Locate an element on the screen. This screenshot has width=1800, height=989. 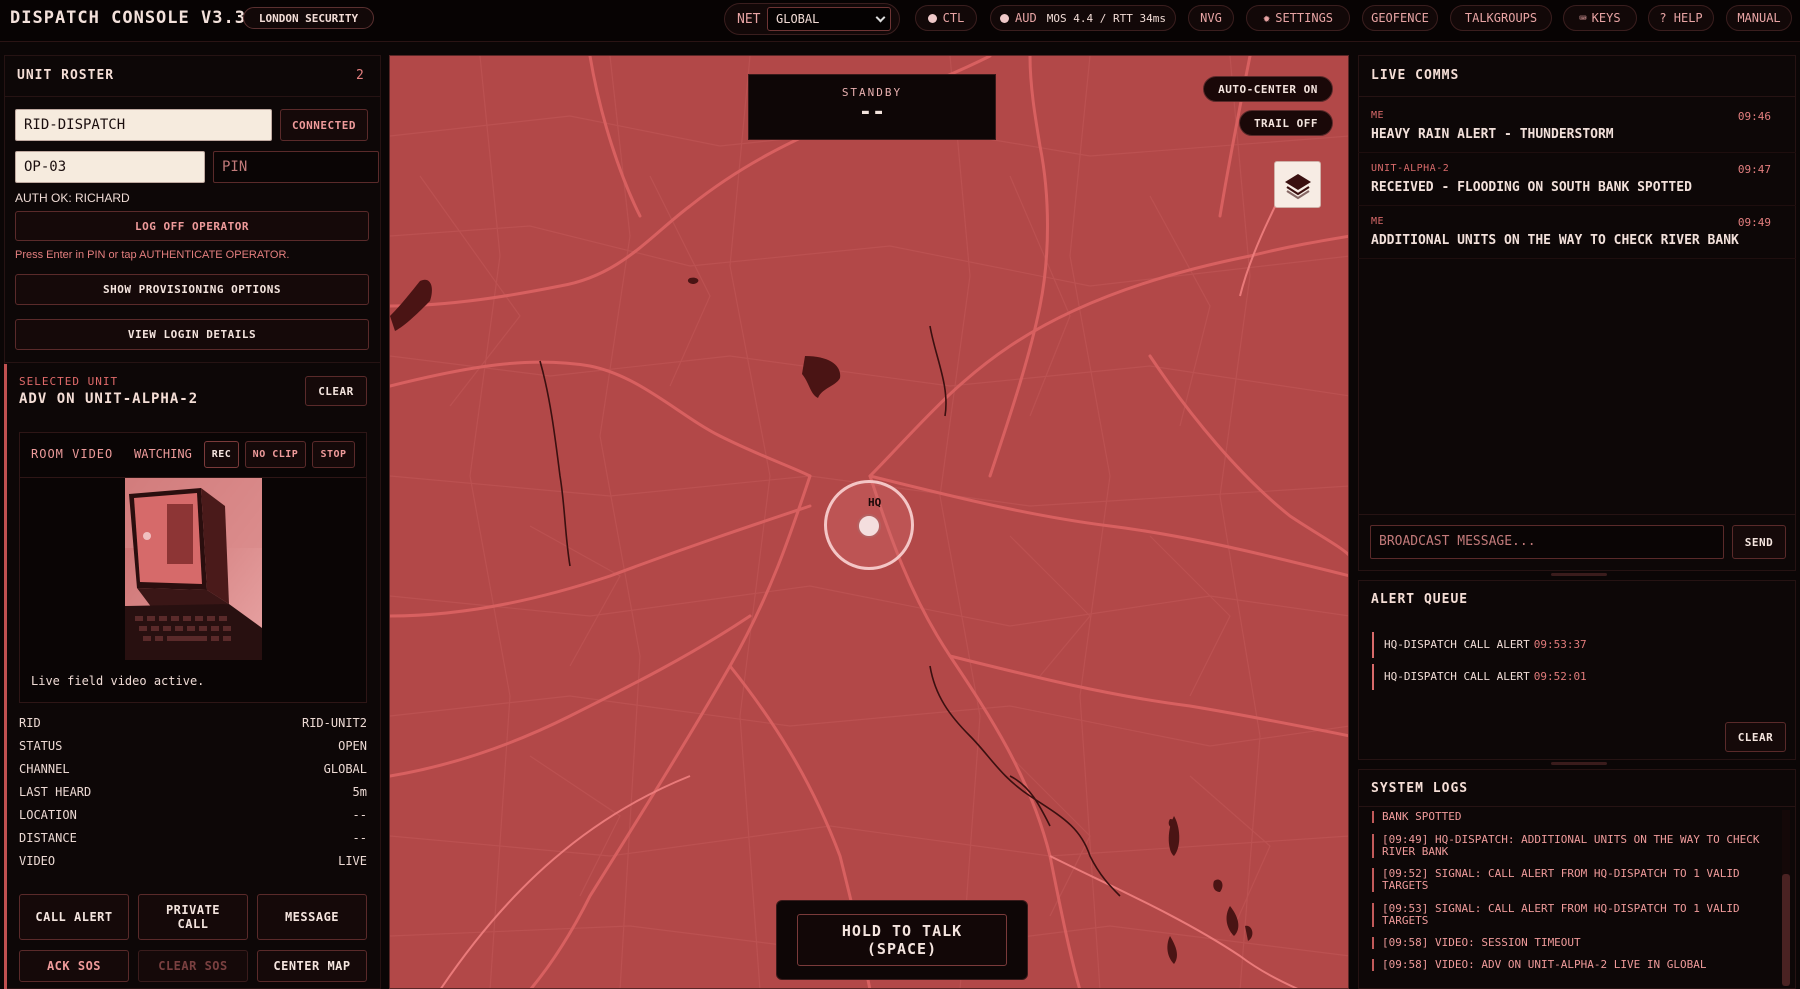
rid-input: RID-DISPATCH is located at coordinates (143, 125).